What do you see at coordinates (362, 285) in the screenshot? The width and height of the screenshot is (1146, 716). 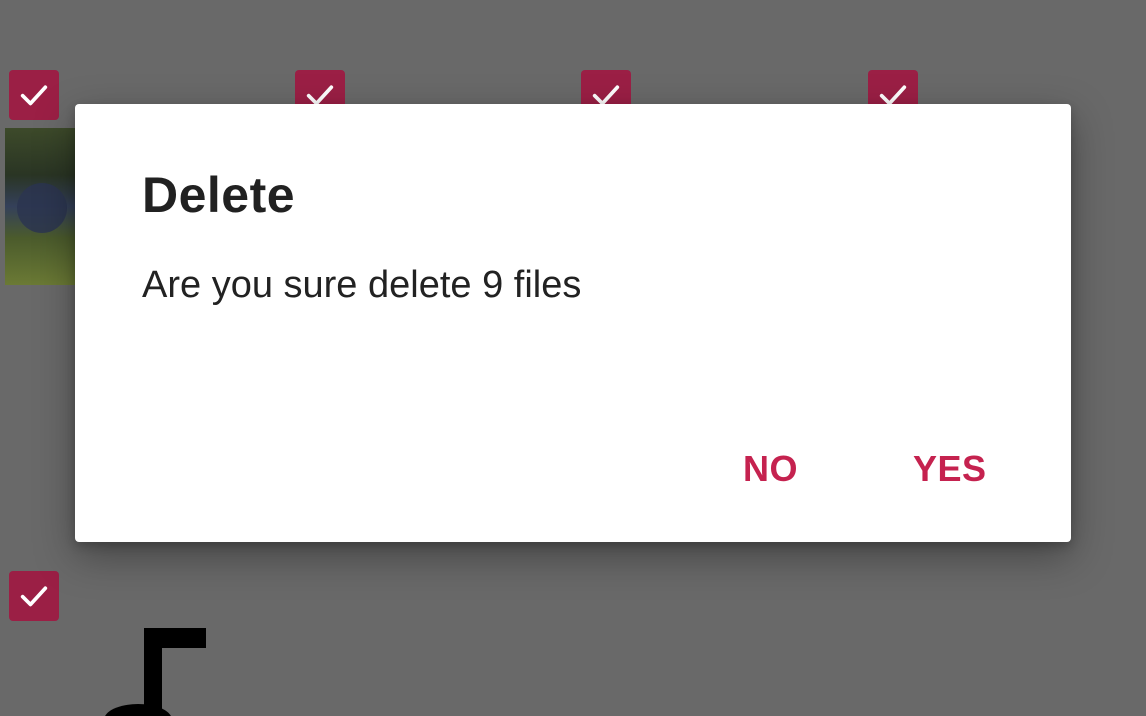 I see `dialog-message: Are you sure delete 9 files` at bounding box center [362, 285].